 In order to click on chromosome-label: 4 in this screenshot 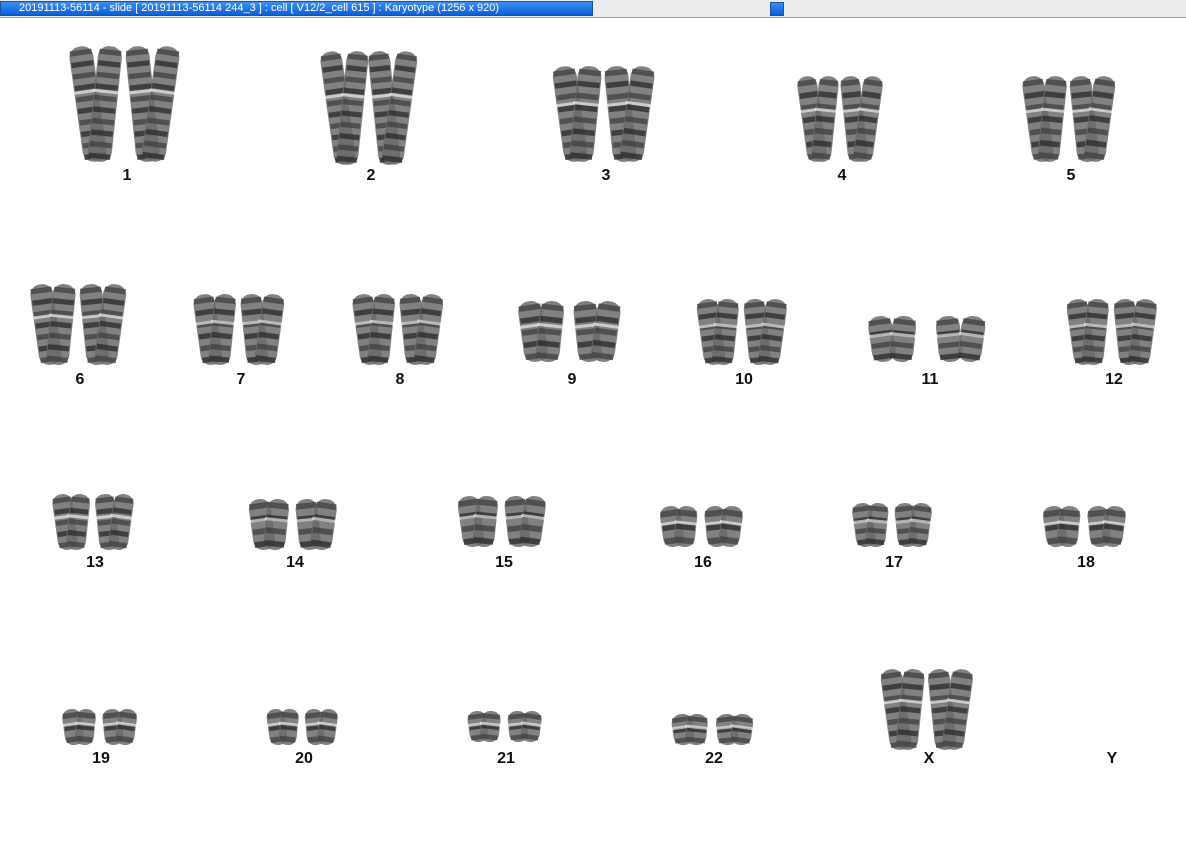, I will do `click(842, 175)`.